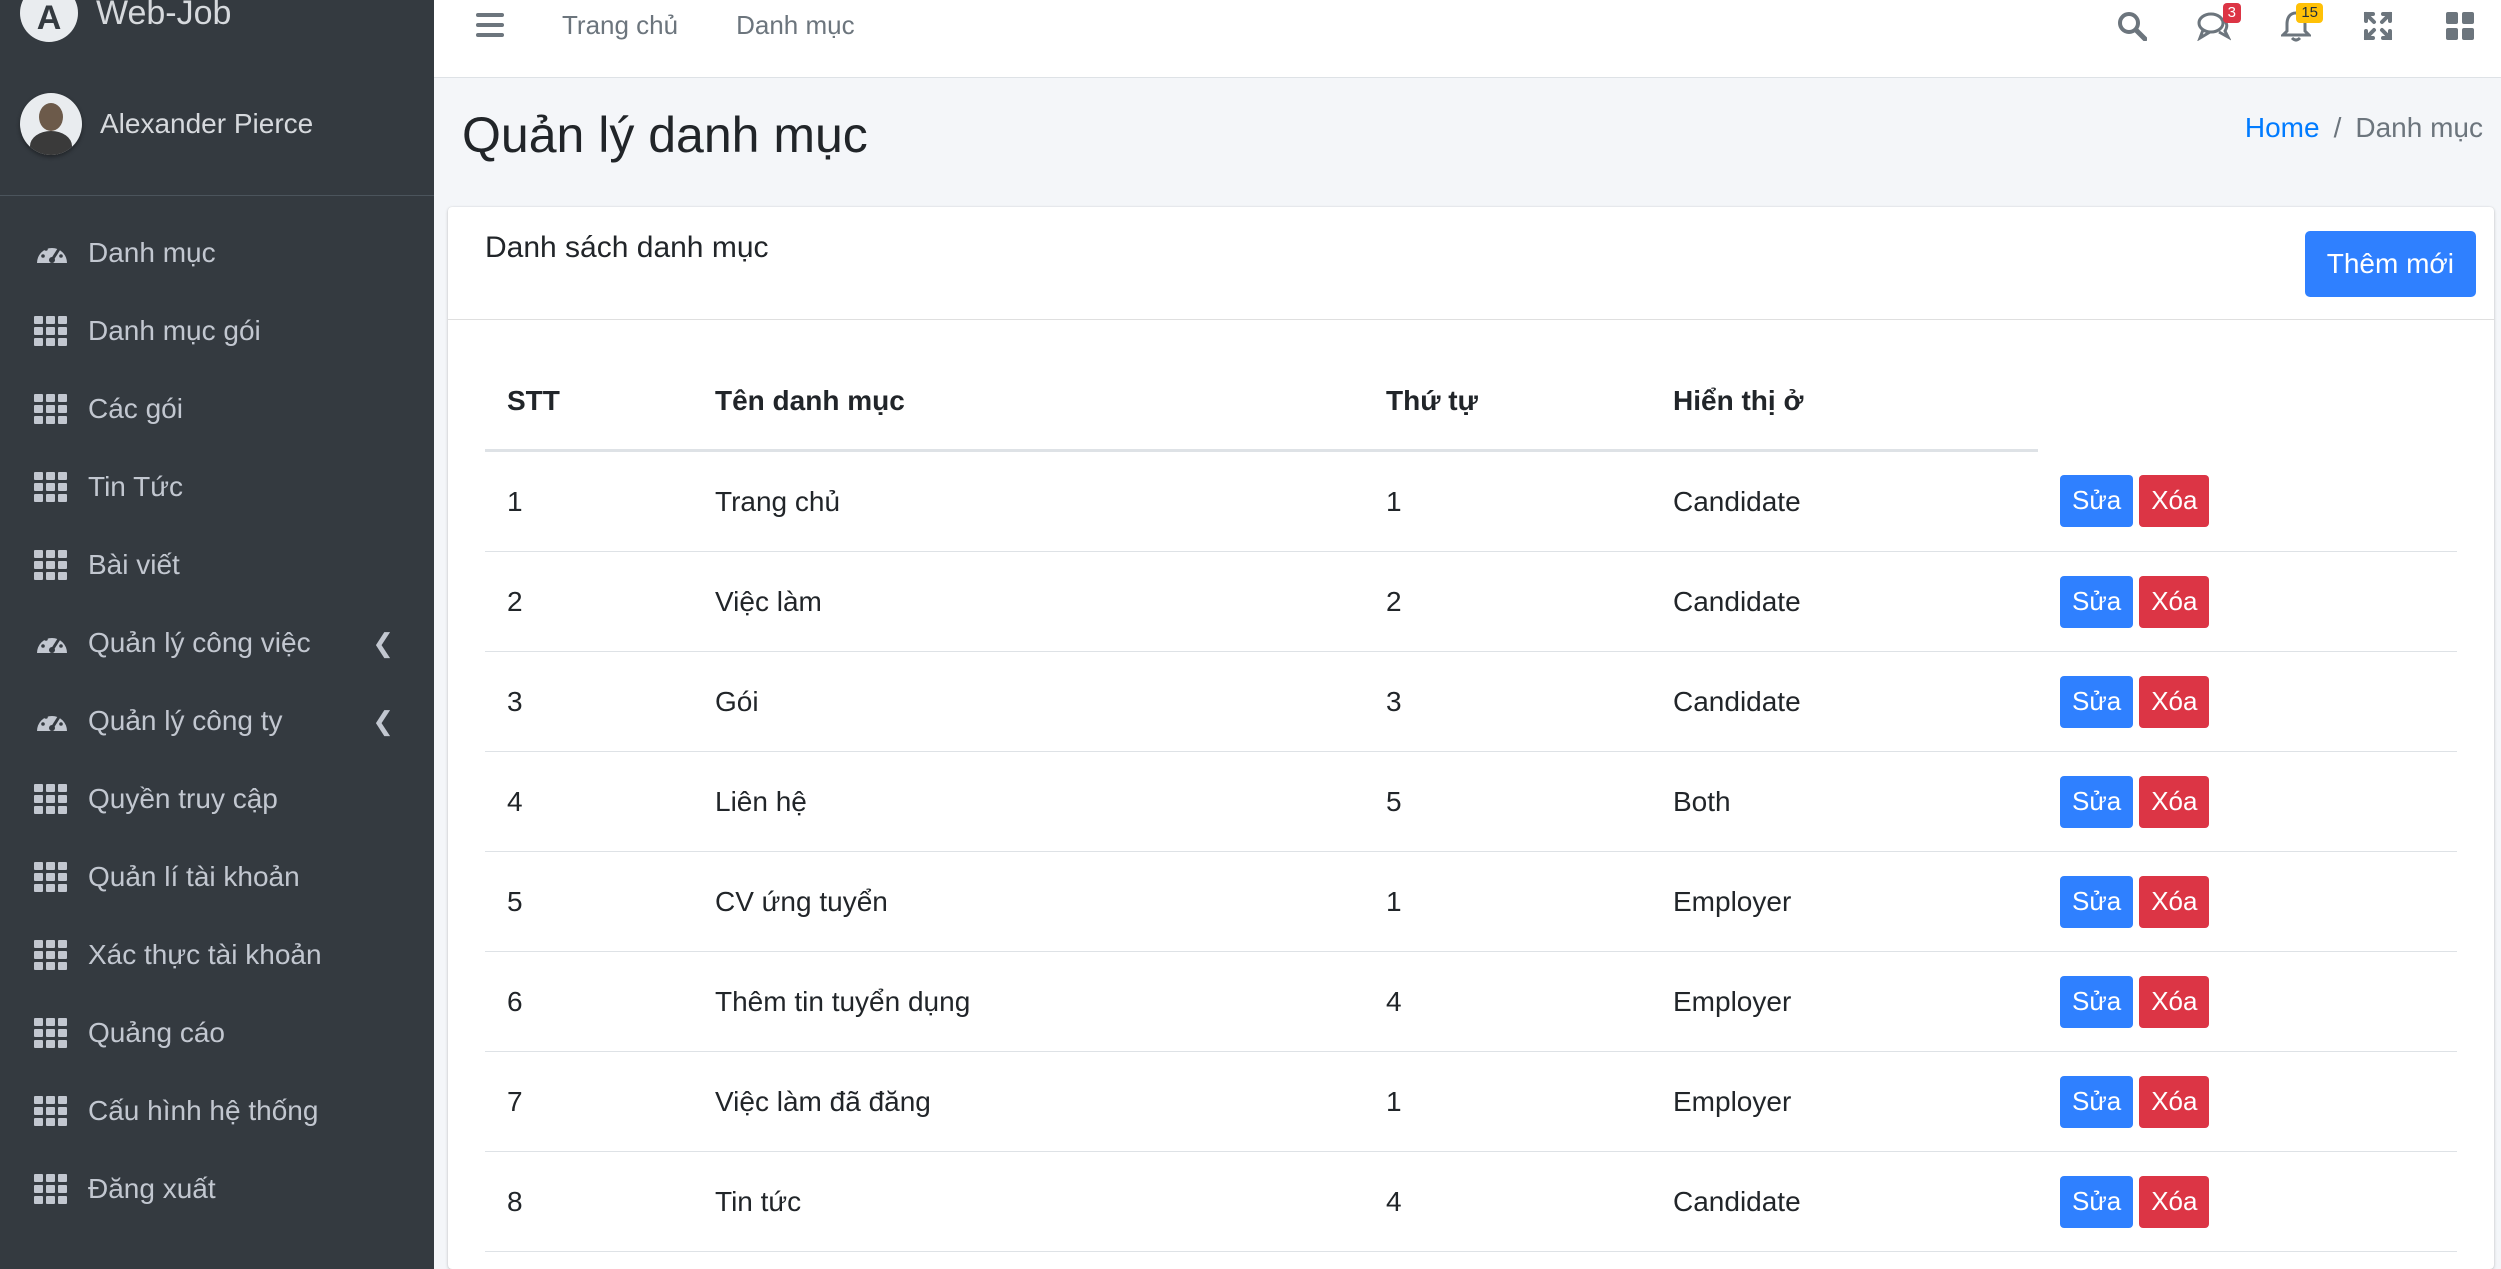 This screenshot has width=2501, height=1269. What do you see at coordinates (2247, 402) in the screenshot?
I see `column-header-actions` at bounding box center [2247, 402].